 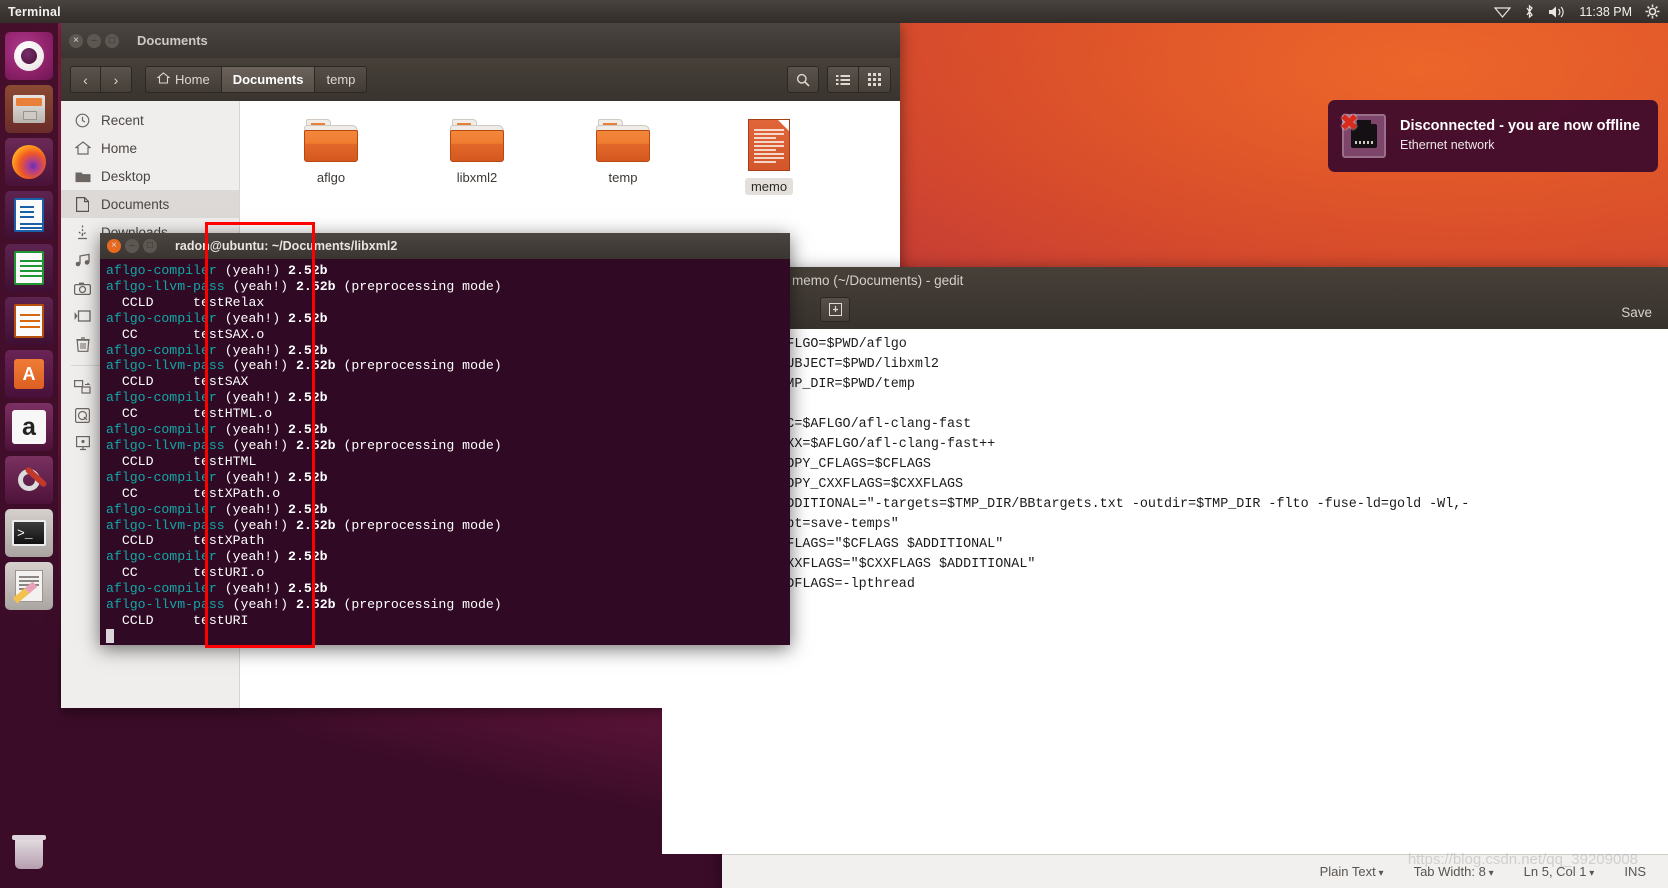 I want to click on breadcrumb-label-temp: temp, so click(x=341, y=79).